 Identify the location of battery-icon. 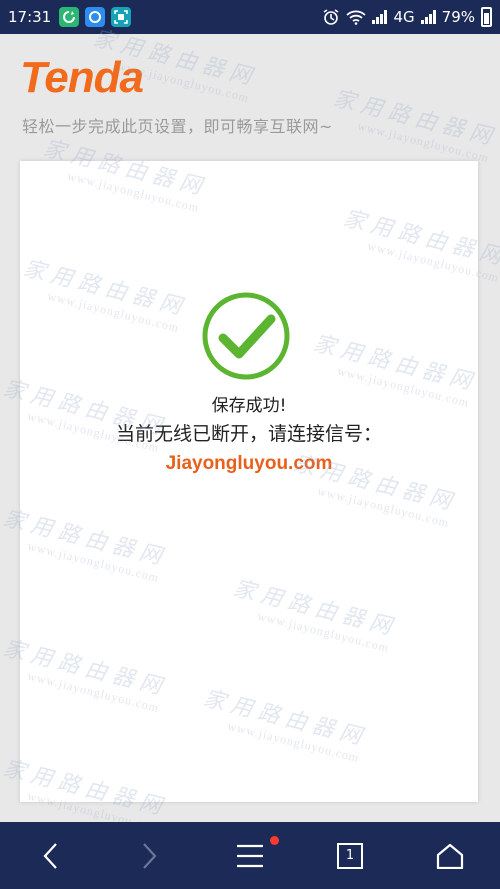
(486, 17).